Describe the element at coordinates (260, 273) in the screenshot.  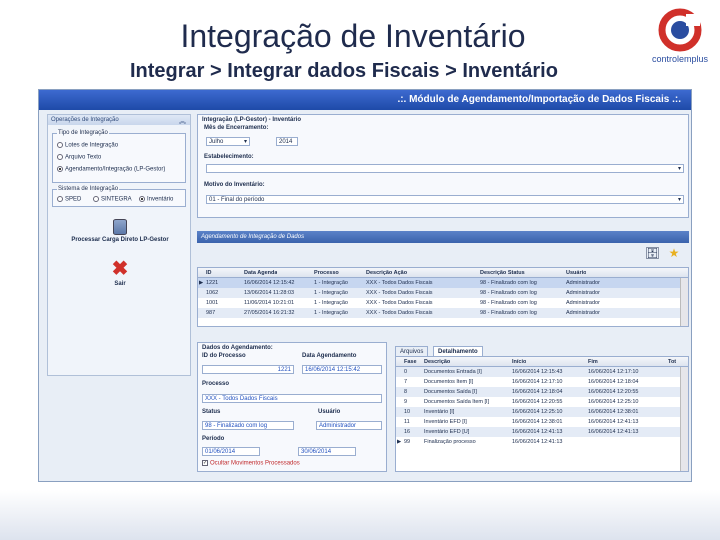
I see `col-header: Data Agenda` at that location.